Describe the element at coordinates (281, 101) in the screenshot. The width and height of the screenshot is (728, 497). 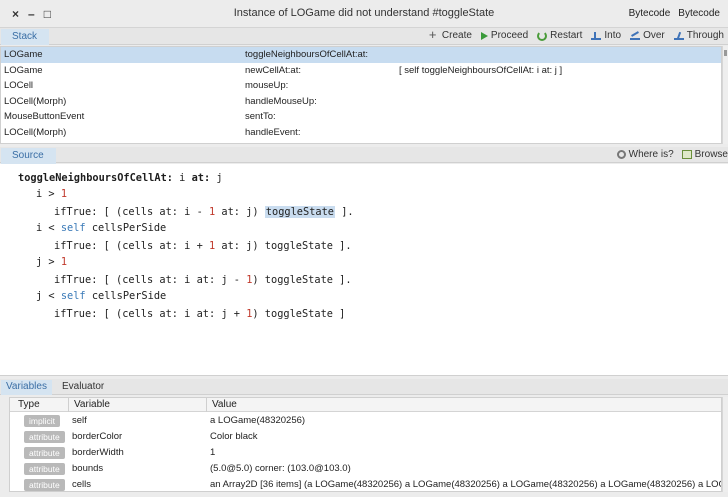
I see `stack-selector: handleMouseUp:` at that location.